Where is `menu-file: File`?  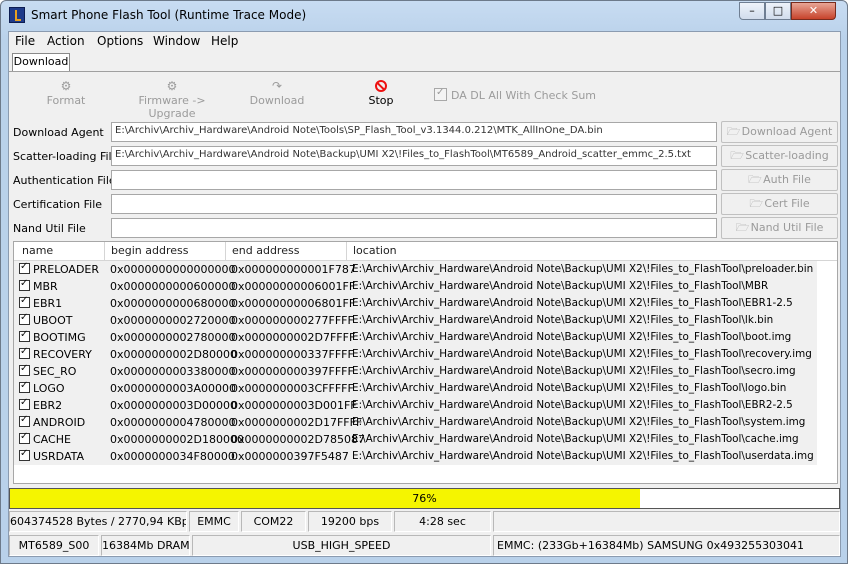
menu-file: File is located at coordinates (25, 41).